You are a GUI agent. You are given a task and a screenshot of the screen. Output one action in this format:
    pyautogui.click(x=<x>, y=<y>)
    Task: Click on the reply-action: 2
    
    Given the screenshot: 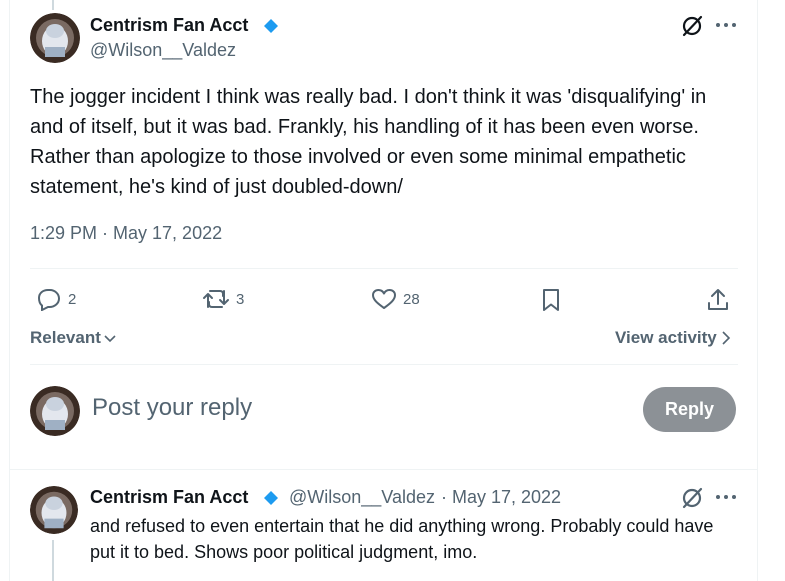 What is the action you would take?
    pyautogui.click(x=56, y=299)
    